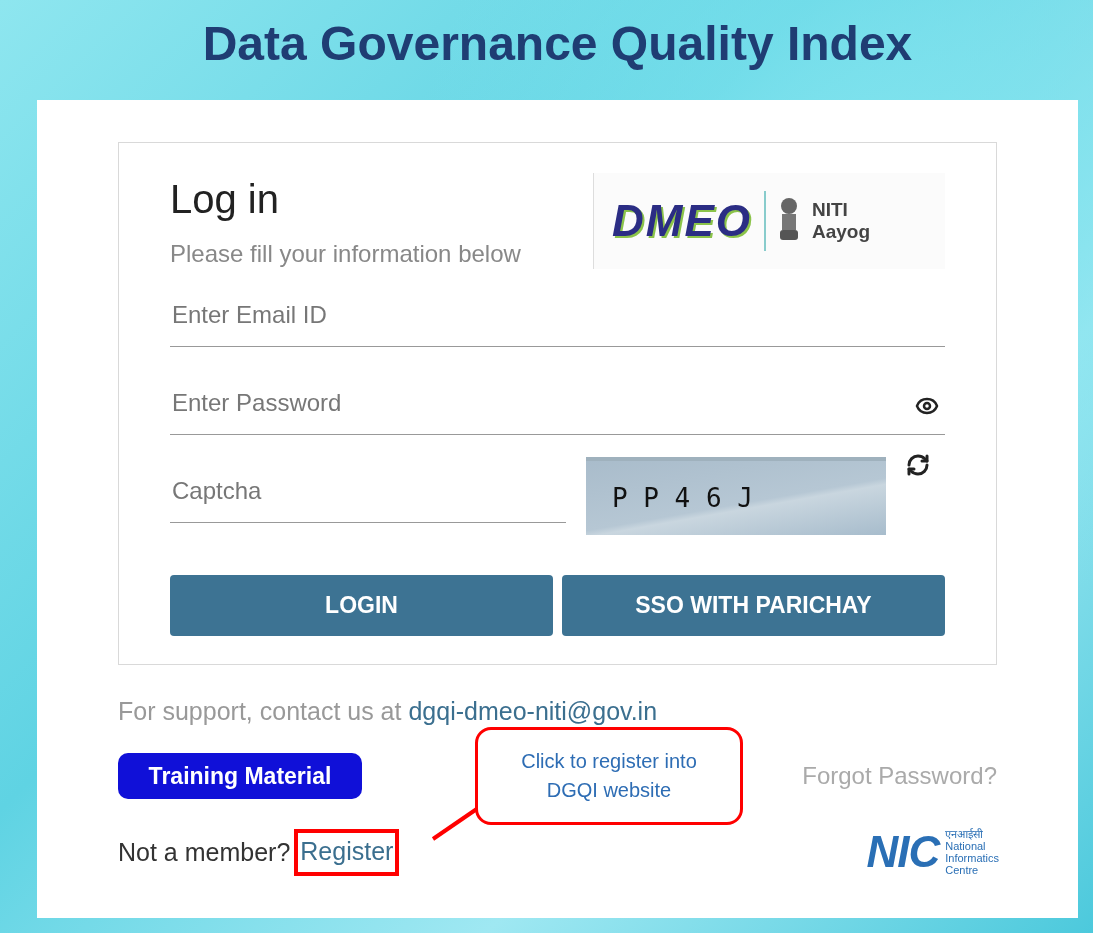  What do you see at coordinates (557, 315) in the screenshot?
I see `email-field: Enter Email ID` at bounding box center [557, 315].